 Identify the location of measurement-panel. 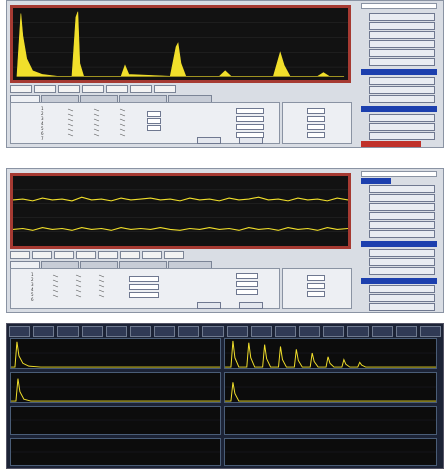
(317, 123).